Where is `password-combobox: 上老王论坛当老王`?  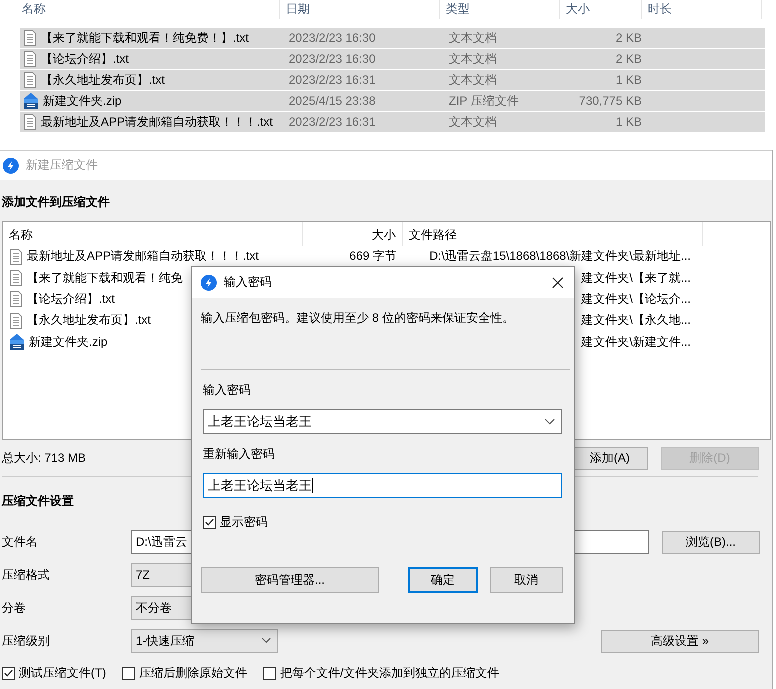
password-combobox: 上老王论坛当老王 is located at coordinates (382, 421).